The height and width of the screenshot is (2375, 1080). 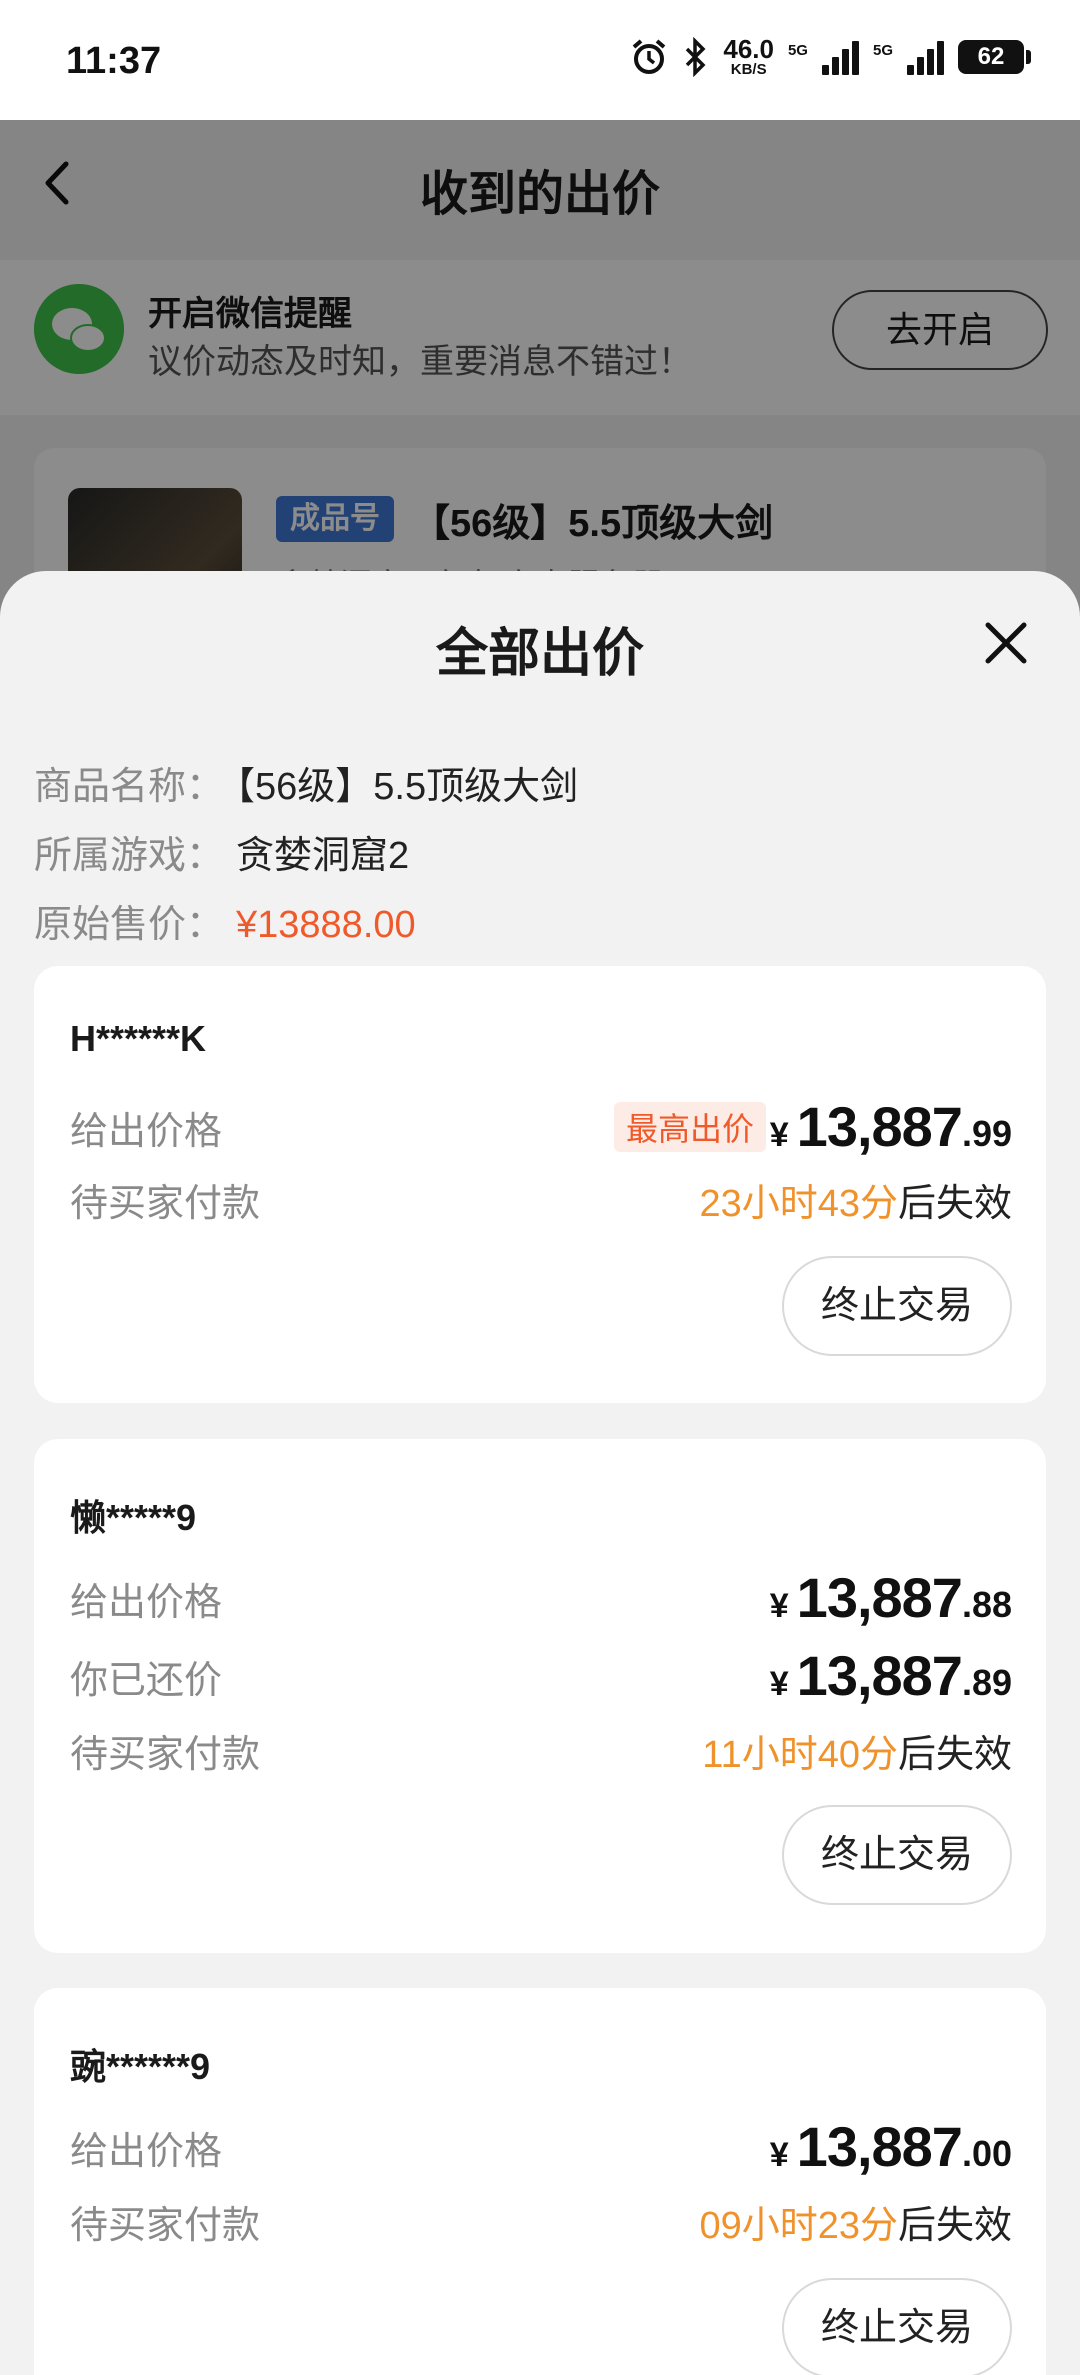 What do you see at coordinates (689, 1127) in the screenshot?
I see `highest-offer-badge: 最高出价` at bounding box center [689, 1127].